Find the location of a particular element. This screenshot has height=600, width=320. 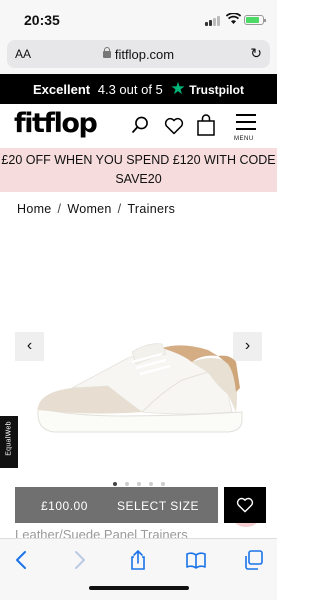

menu-button: MENU is located at coordinates (245, 128).